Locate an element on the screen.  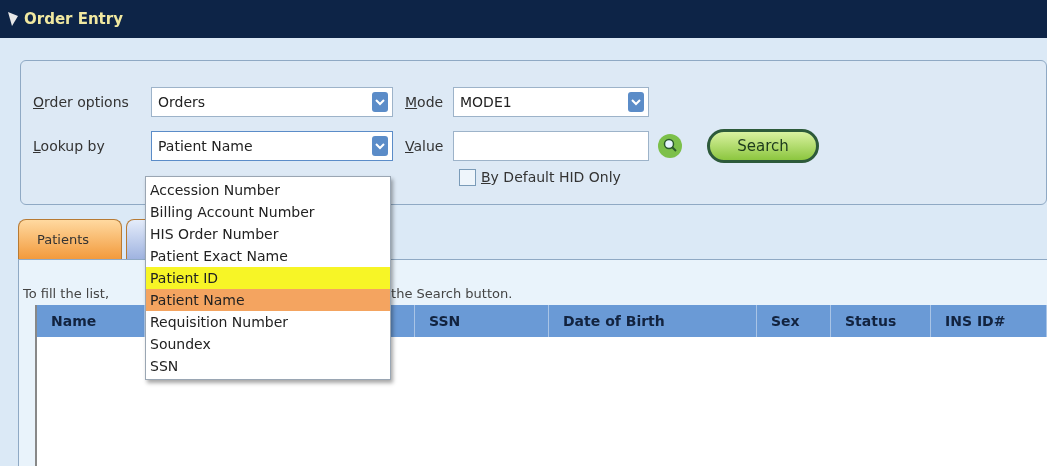
tab: Patients is located at coordinates (70, 239).